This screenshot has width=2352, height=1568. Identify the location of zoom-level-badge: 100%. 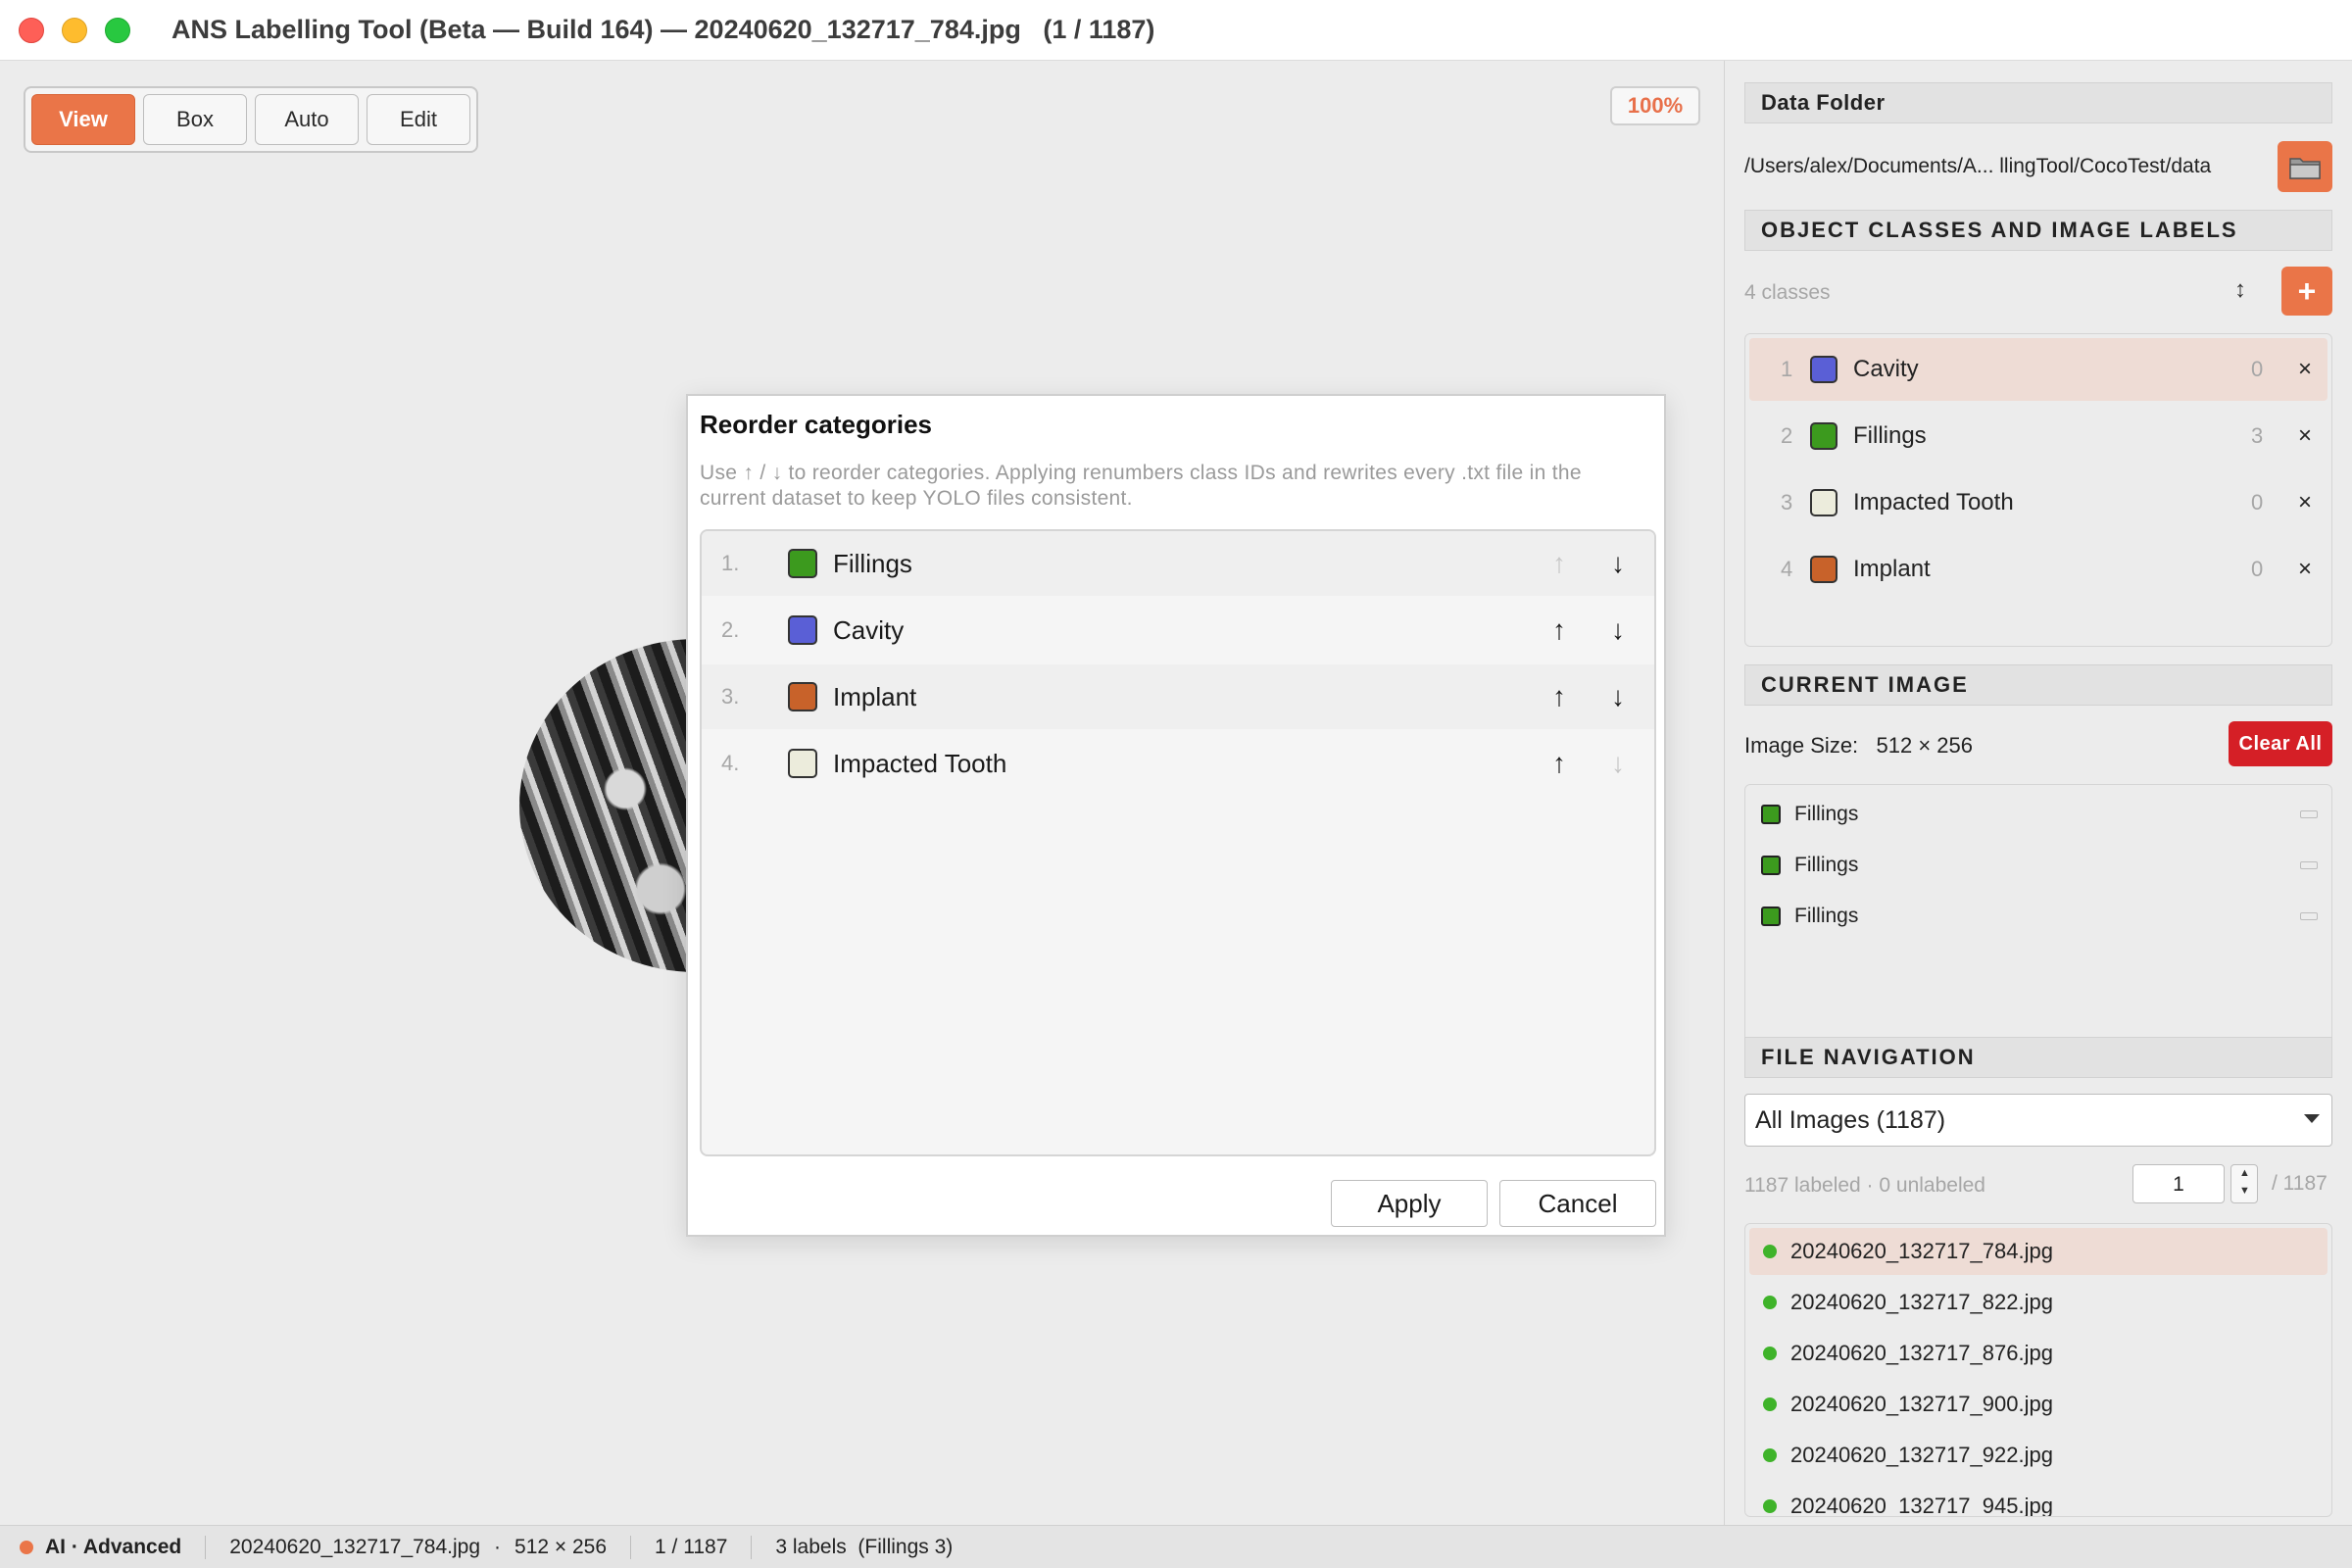
(1655, 105).